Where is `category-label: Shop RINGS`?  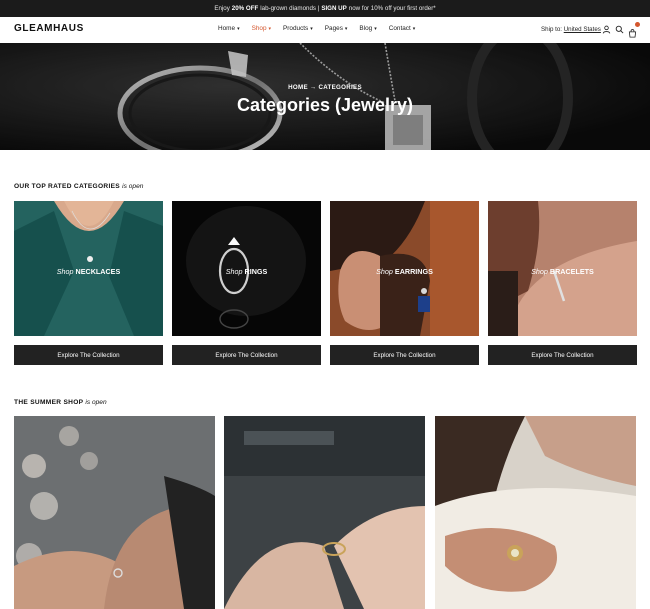 category-label: Shop RINGS is located at coordinates (246, 271).